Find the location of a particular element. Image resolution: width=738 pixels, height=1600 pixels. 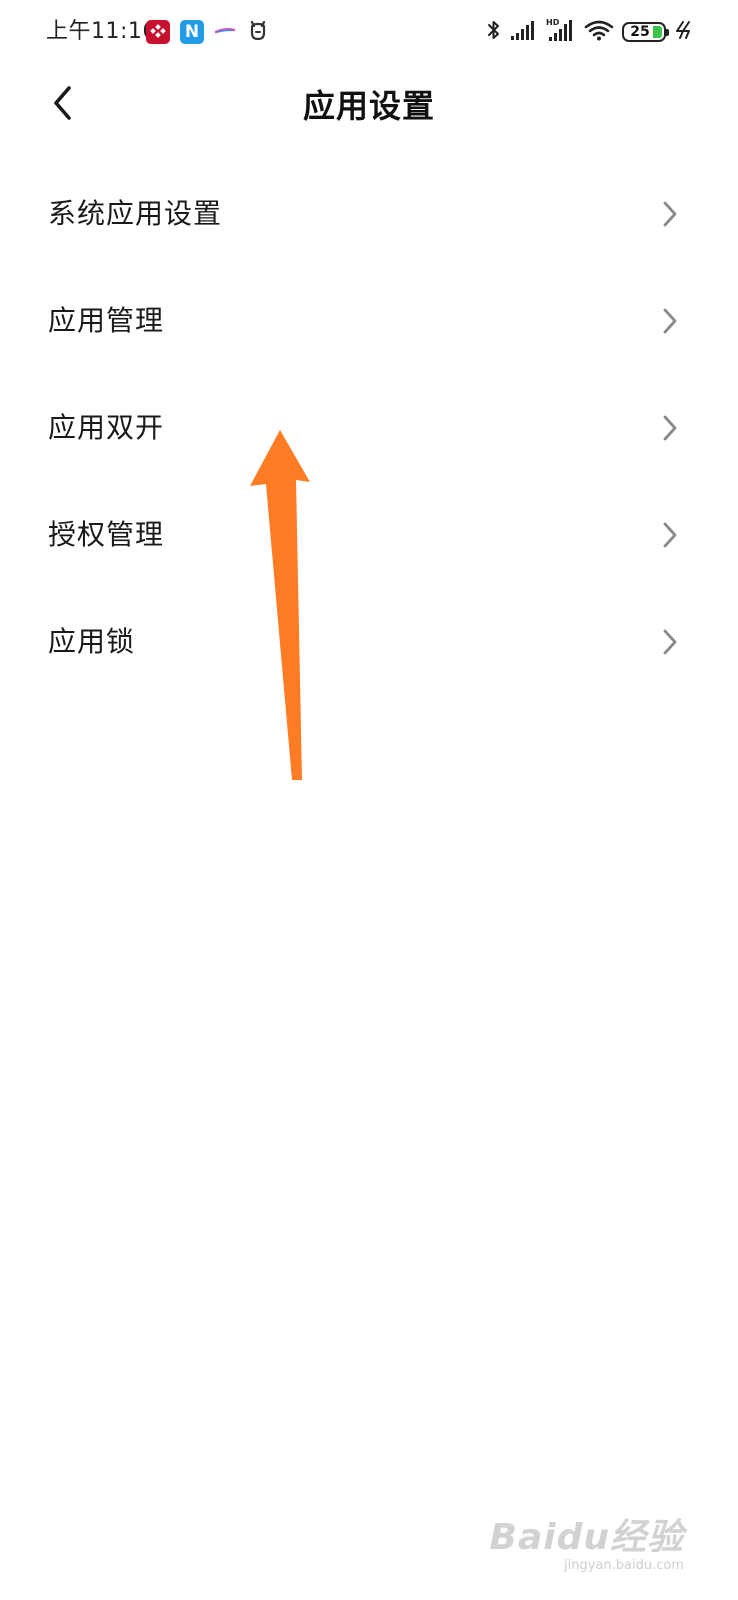

settings-item-label: 应用管理 is located at coordinates (106, 320).